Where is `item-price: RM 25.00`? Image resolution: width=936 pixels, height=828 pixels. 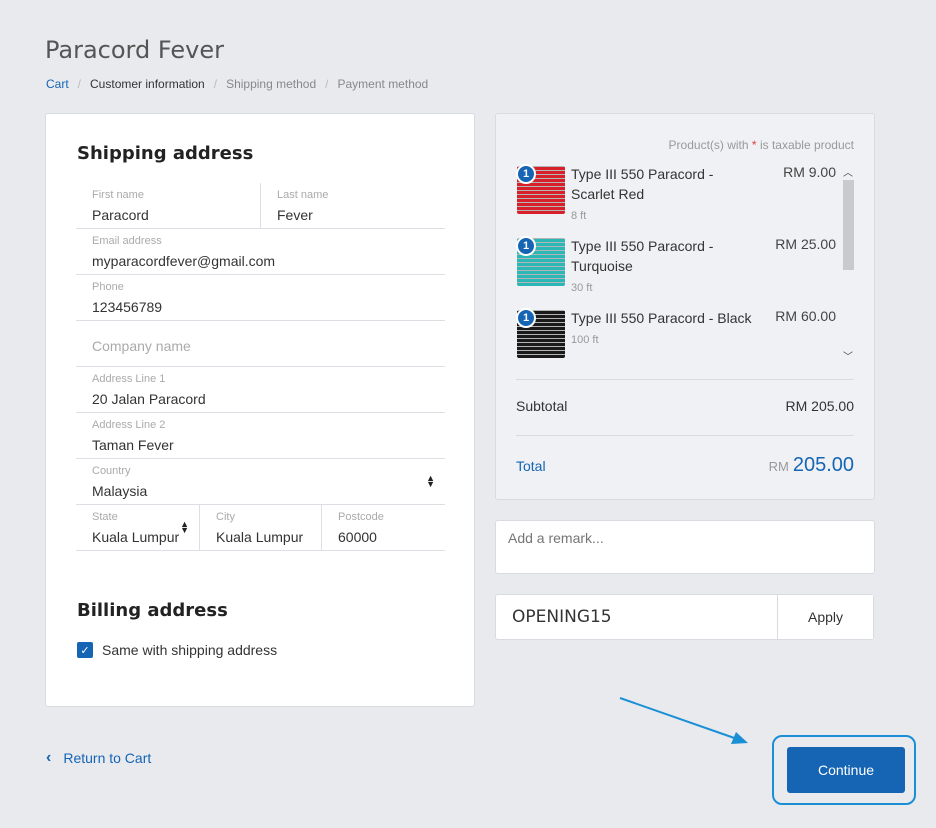
item-price: RM 25.00 is located at coordinates (805, 244).